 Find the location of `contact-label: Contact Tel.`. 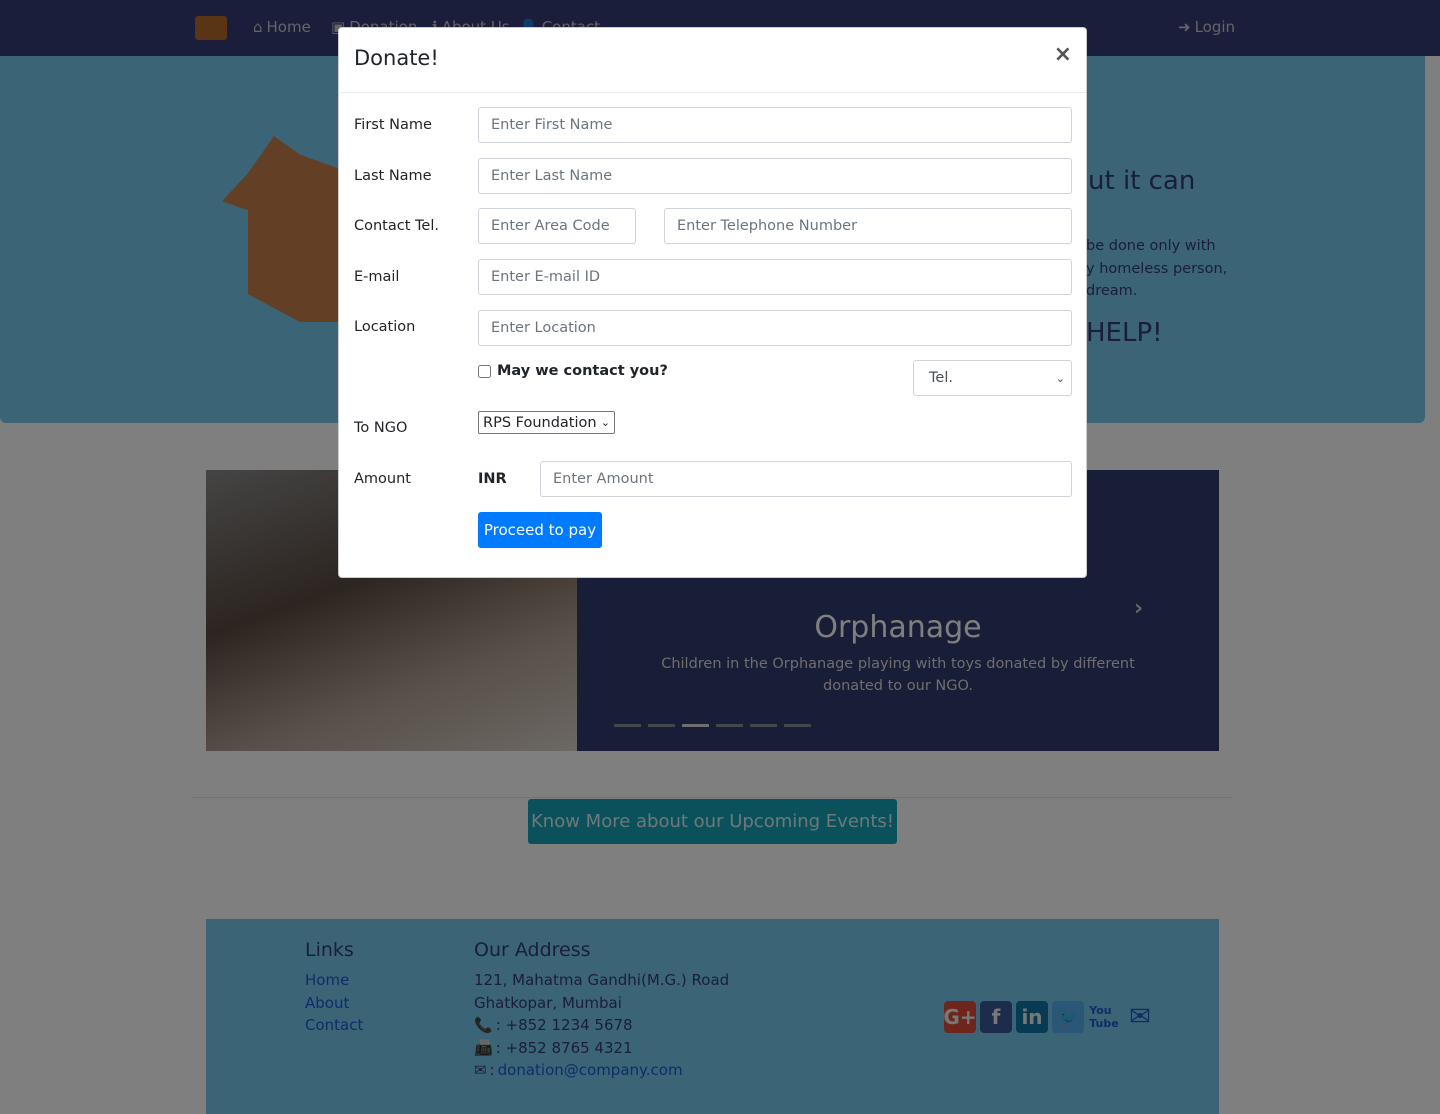

contact-label: Contact Tel. is located at coordinates (396, 226).